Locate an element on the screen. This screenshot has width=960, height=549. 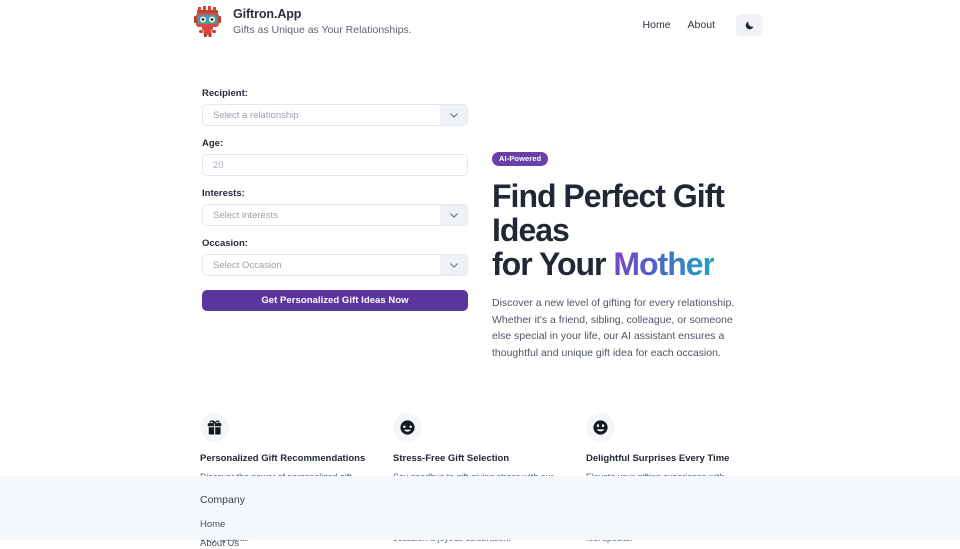
interests-select: Select interests is located at coordinates (335, 215).